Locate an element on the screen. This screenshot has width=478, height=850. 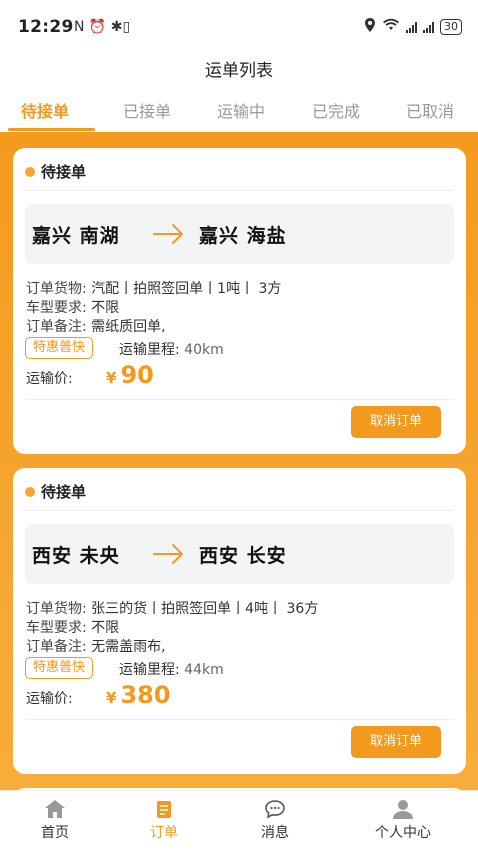
route-box: 西安 未央 西安 长安 is located at coordinates (239, 554).